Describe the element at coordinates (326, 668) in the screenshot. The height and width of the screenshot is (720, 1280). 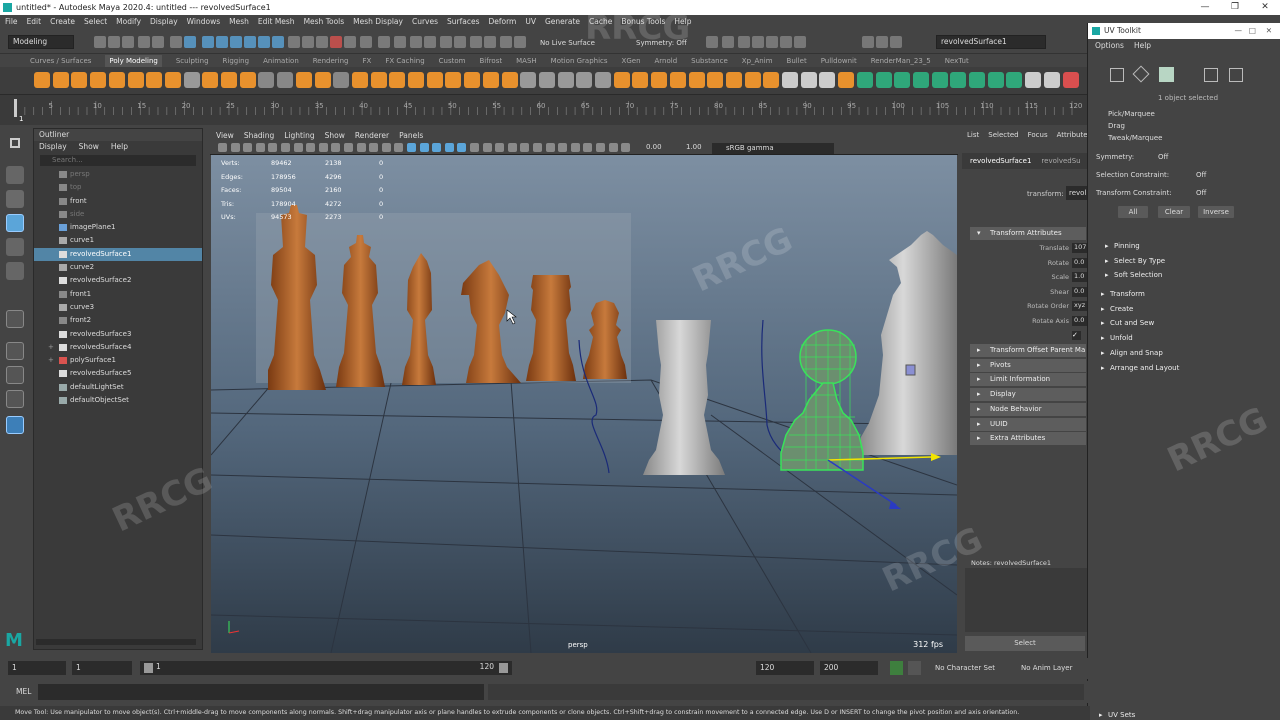
I see `range-bar: 1 120` at that location.